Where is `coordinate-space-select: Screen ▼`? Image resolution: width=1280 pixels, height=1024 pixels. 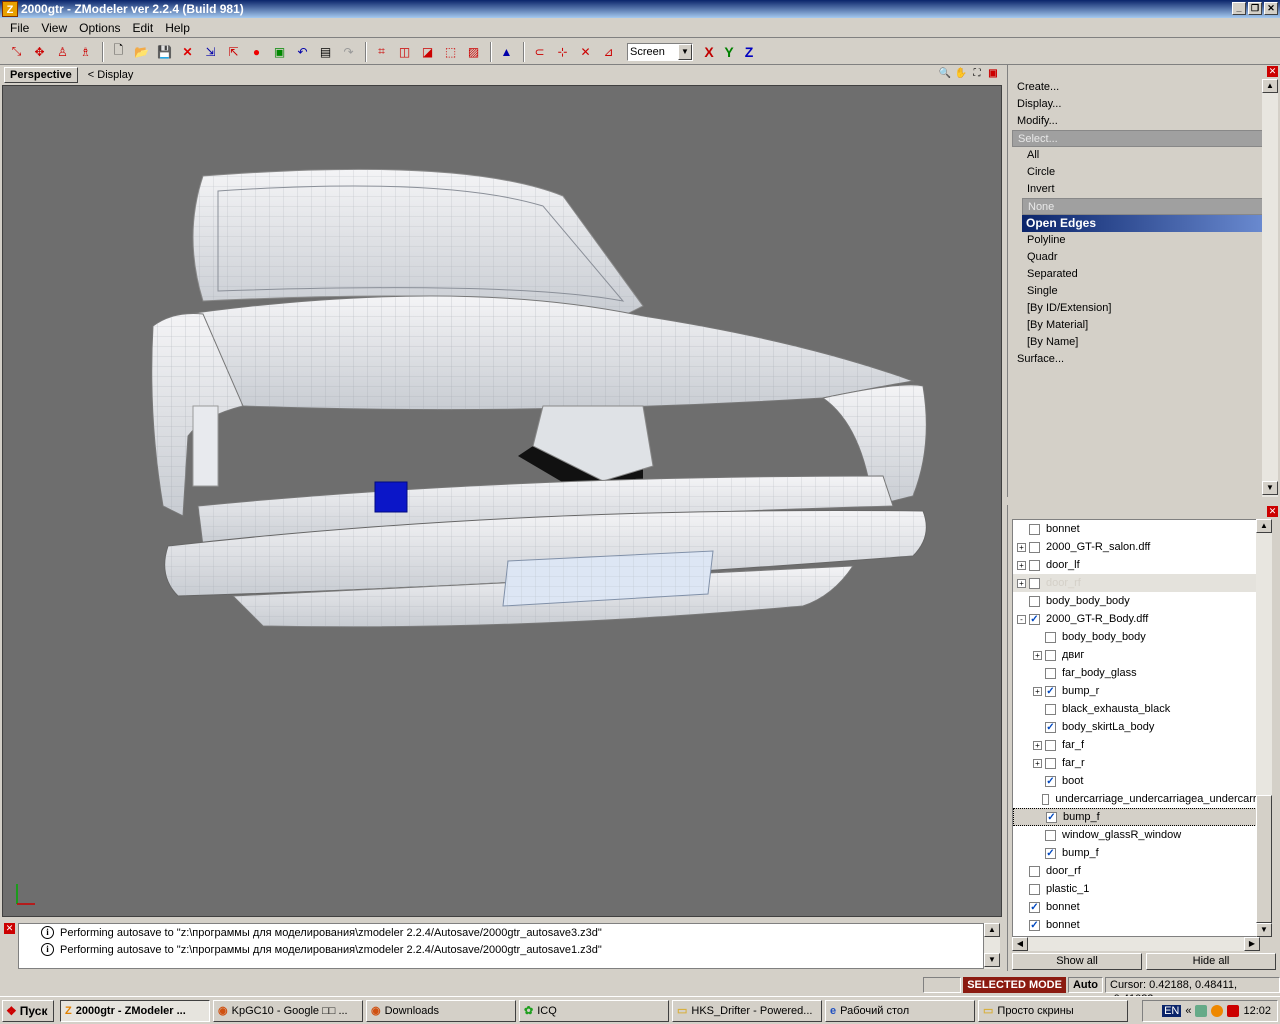
coordinate-space-select: Screen ▼ is located at coordinates (660, 51).